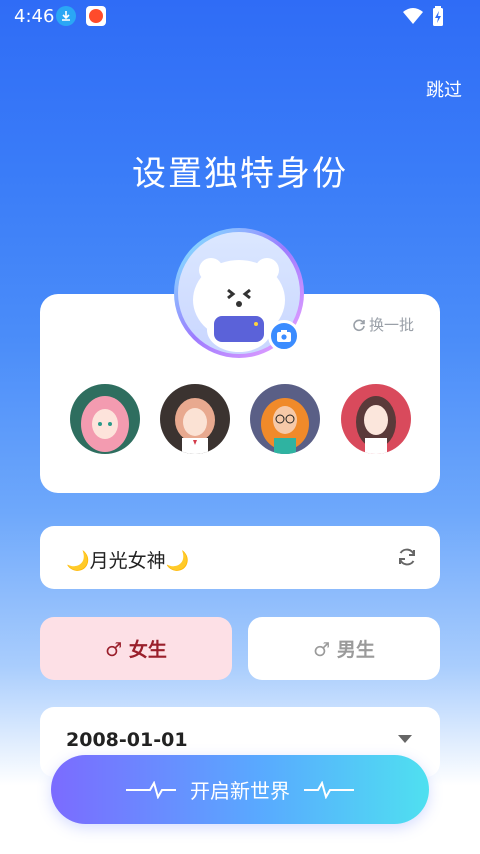  Describe the element at coordinates (359, 324) in the screenshot. I see `refresh-icon` at that location.